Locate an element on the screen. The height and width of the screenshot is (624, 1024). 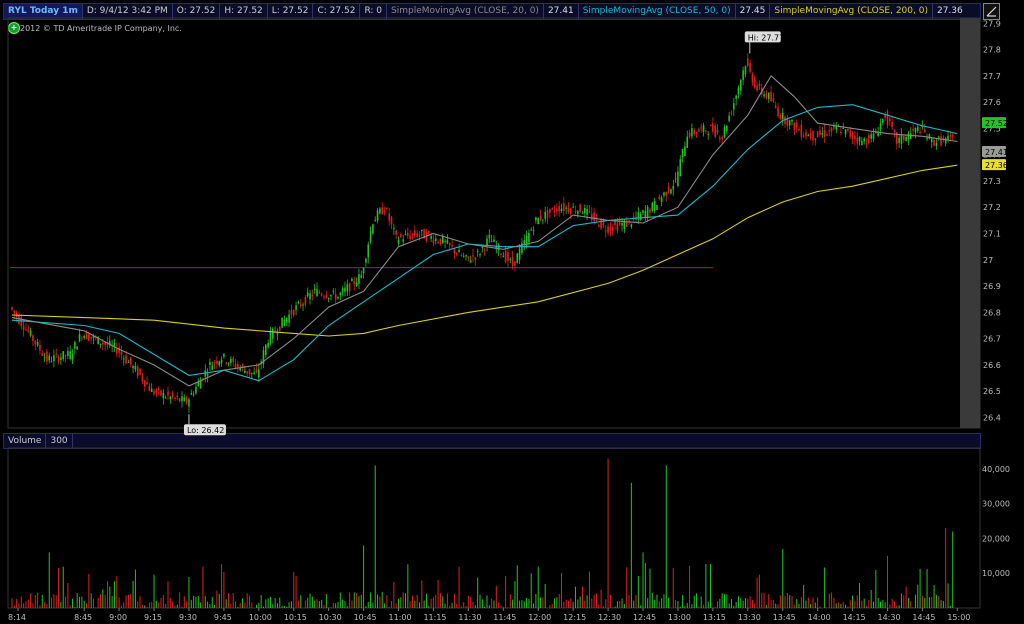
time-tick-label: 8:45 is located at coordinates (83, 617).